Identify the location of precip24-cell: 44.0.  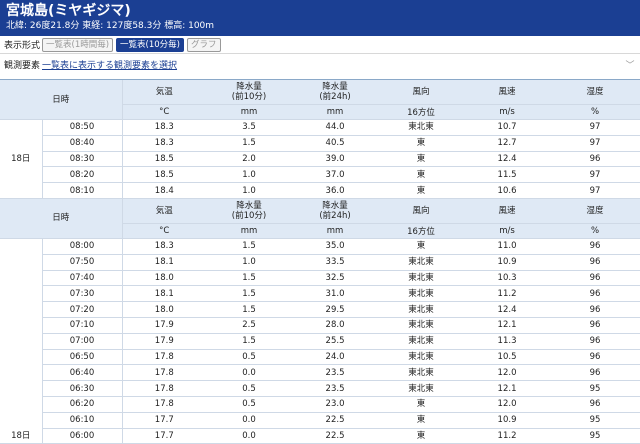
(335, 127).